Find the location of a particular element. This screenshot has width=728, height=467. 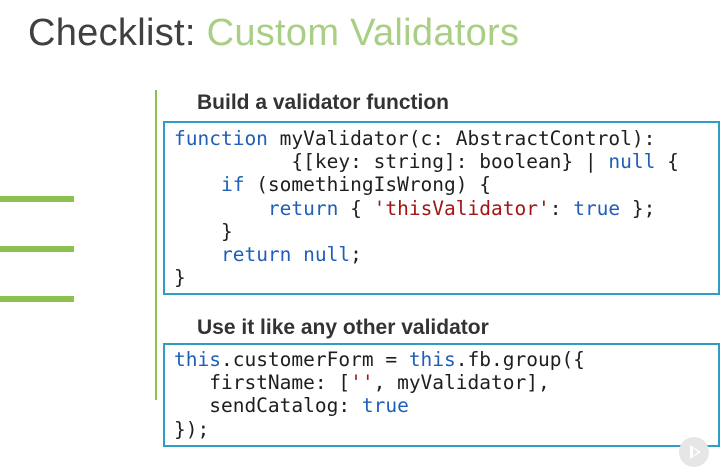

code-usage-line: this.customerForm = this.fb.group({ is located at coordinates (379, 359).